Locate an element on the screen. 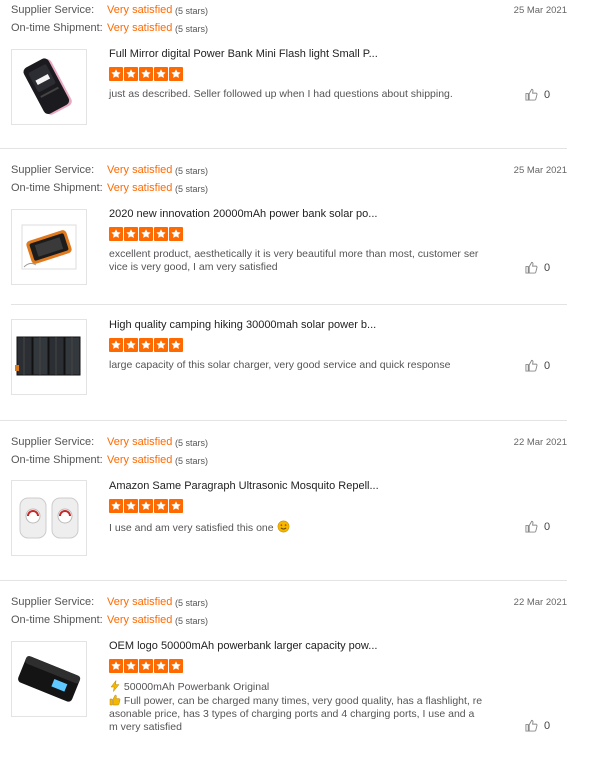 The image size is (599, 768). review-text-content: I use and am very satisfied this one is located at coordinates (191, 528).